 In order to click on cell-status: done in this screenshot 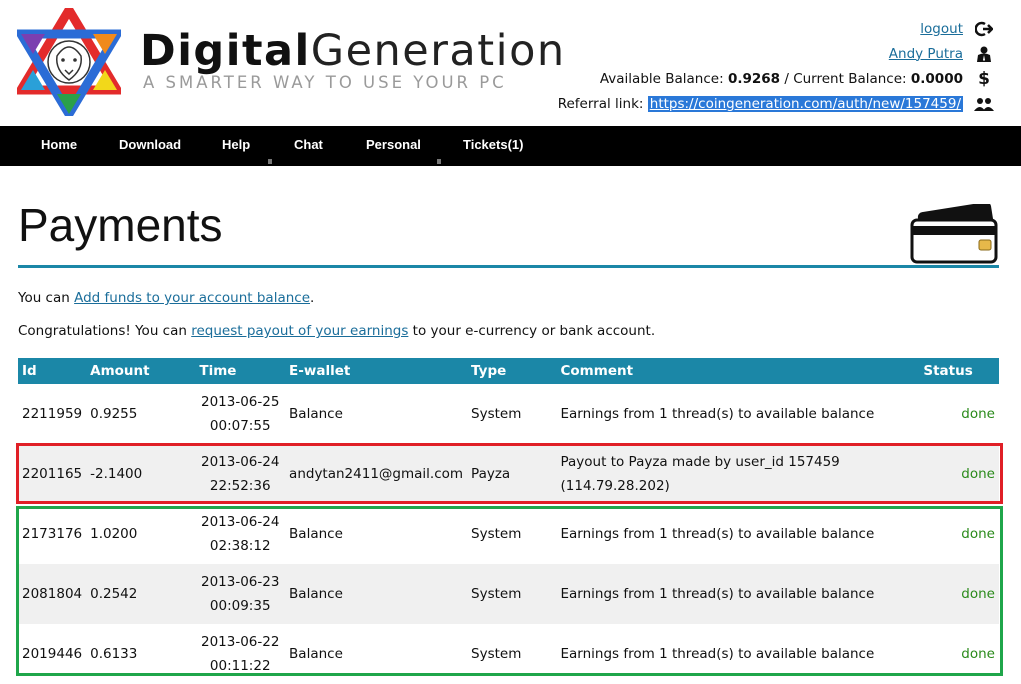, I will do `click(978, 414)`.